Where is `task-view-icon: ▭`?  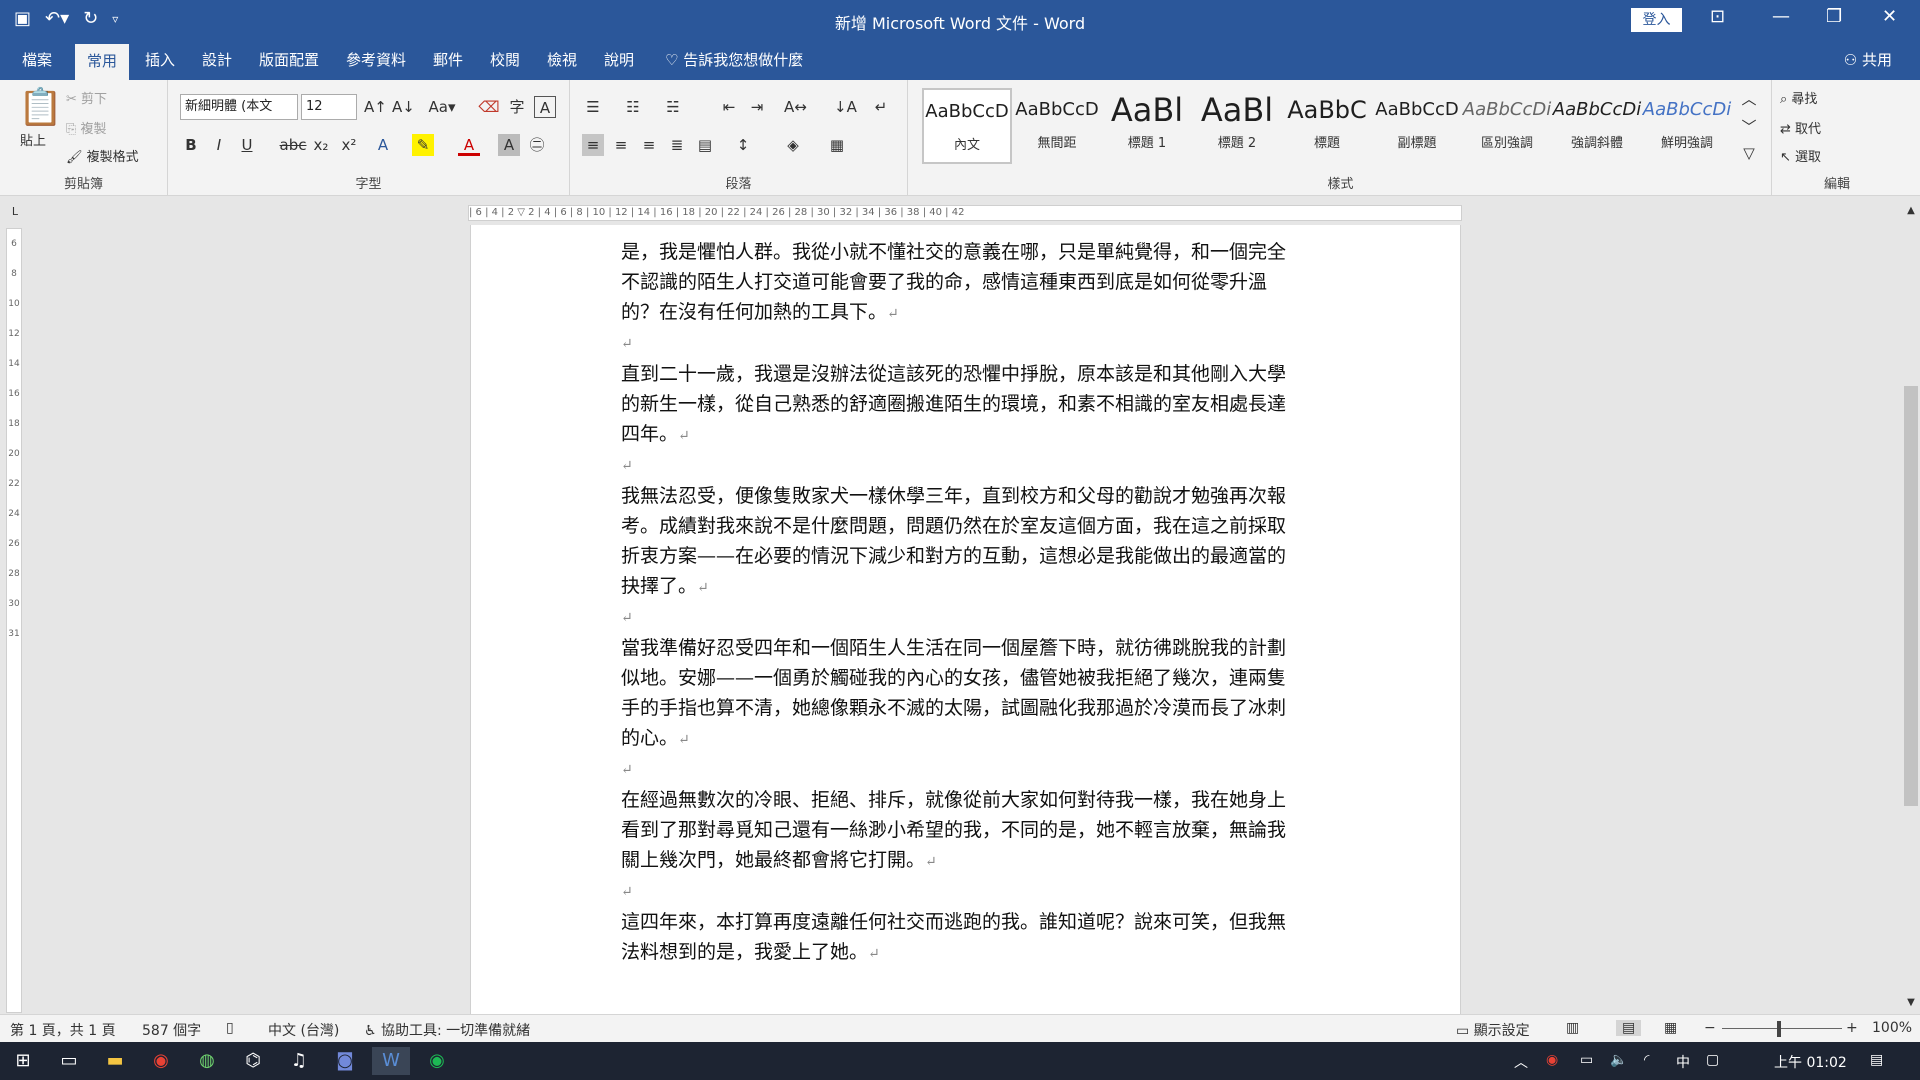 task-view-icon: ▭ is located at coordinates (69, 1061).